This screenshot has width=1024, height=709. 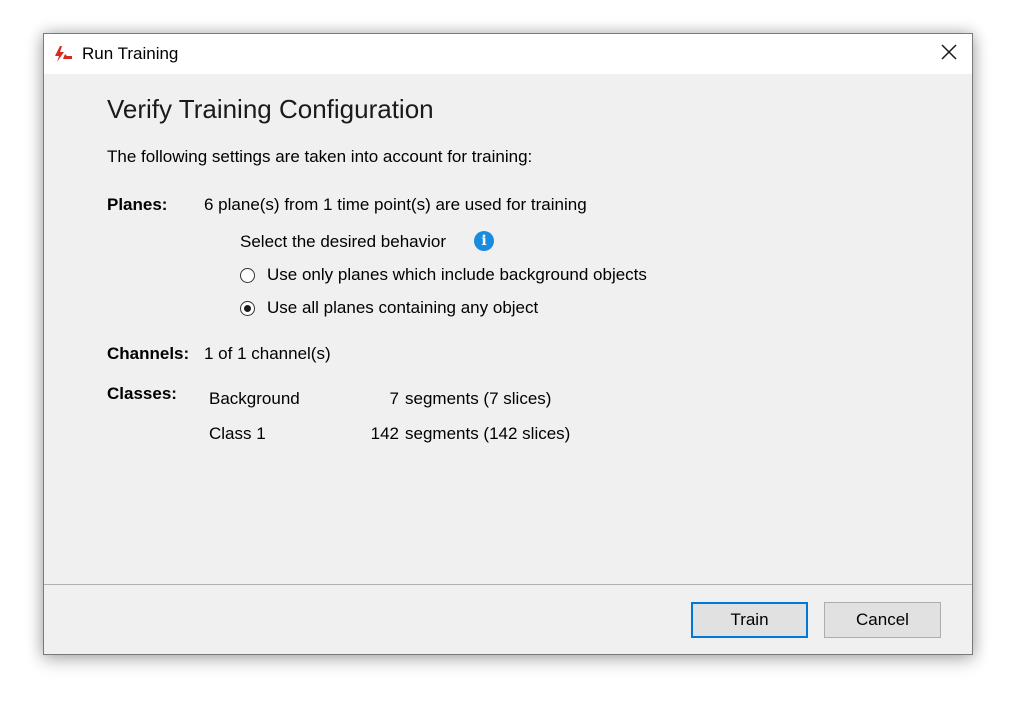 I want to click on close-button, so click(x=949, y=54).